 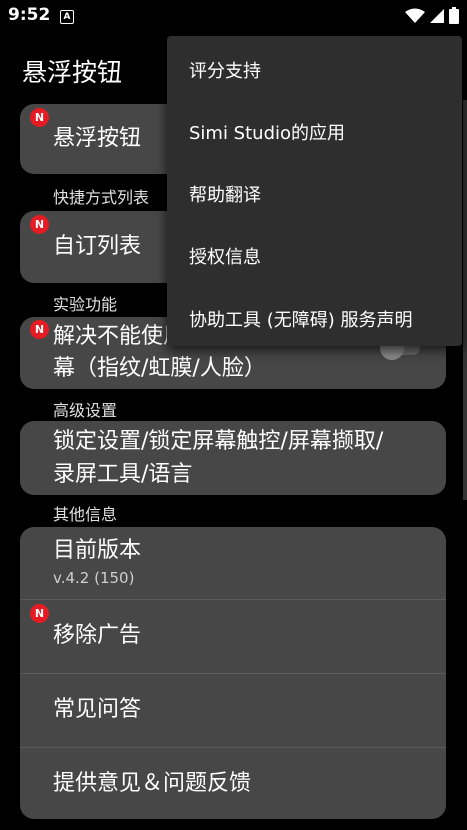 What do you see at coordinates (233, 636) in the screenshot?
I see `remove-ads-item: 移除广告` at bounding box center [233, 636].